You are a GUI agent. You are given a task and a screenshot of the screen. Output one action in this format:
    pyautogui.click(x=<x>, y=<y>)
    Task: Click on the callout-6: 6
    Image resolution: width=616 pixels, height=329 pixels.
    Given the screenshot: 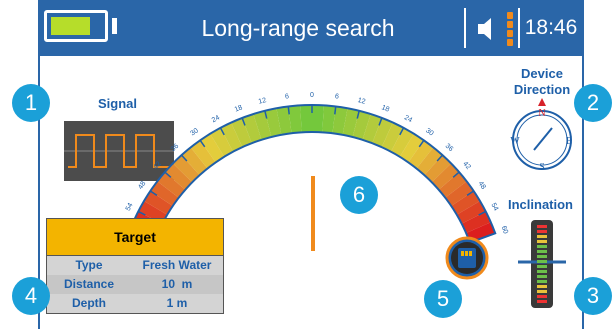 What is the action you would take?
    pyautogui.click(x=359, y=195)
    